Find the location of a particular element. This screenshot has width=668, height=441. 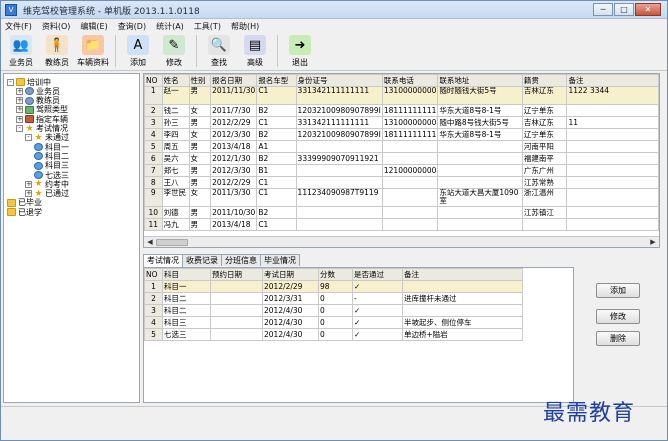

toolbar-button-add: A 添加 is located at coordinates (138, 51).